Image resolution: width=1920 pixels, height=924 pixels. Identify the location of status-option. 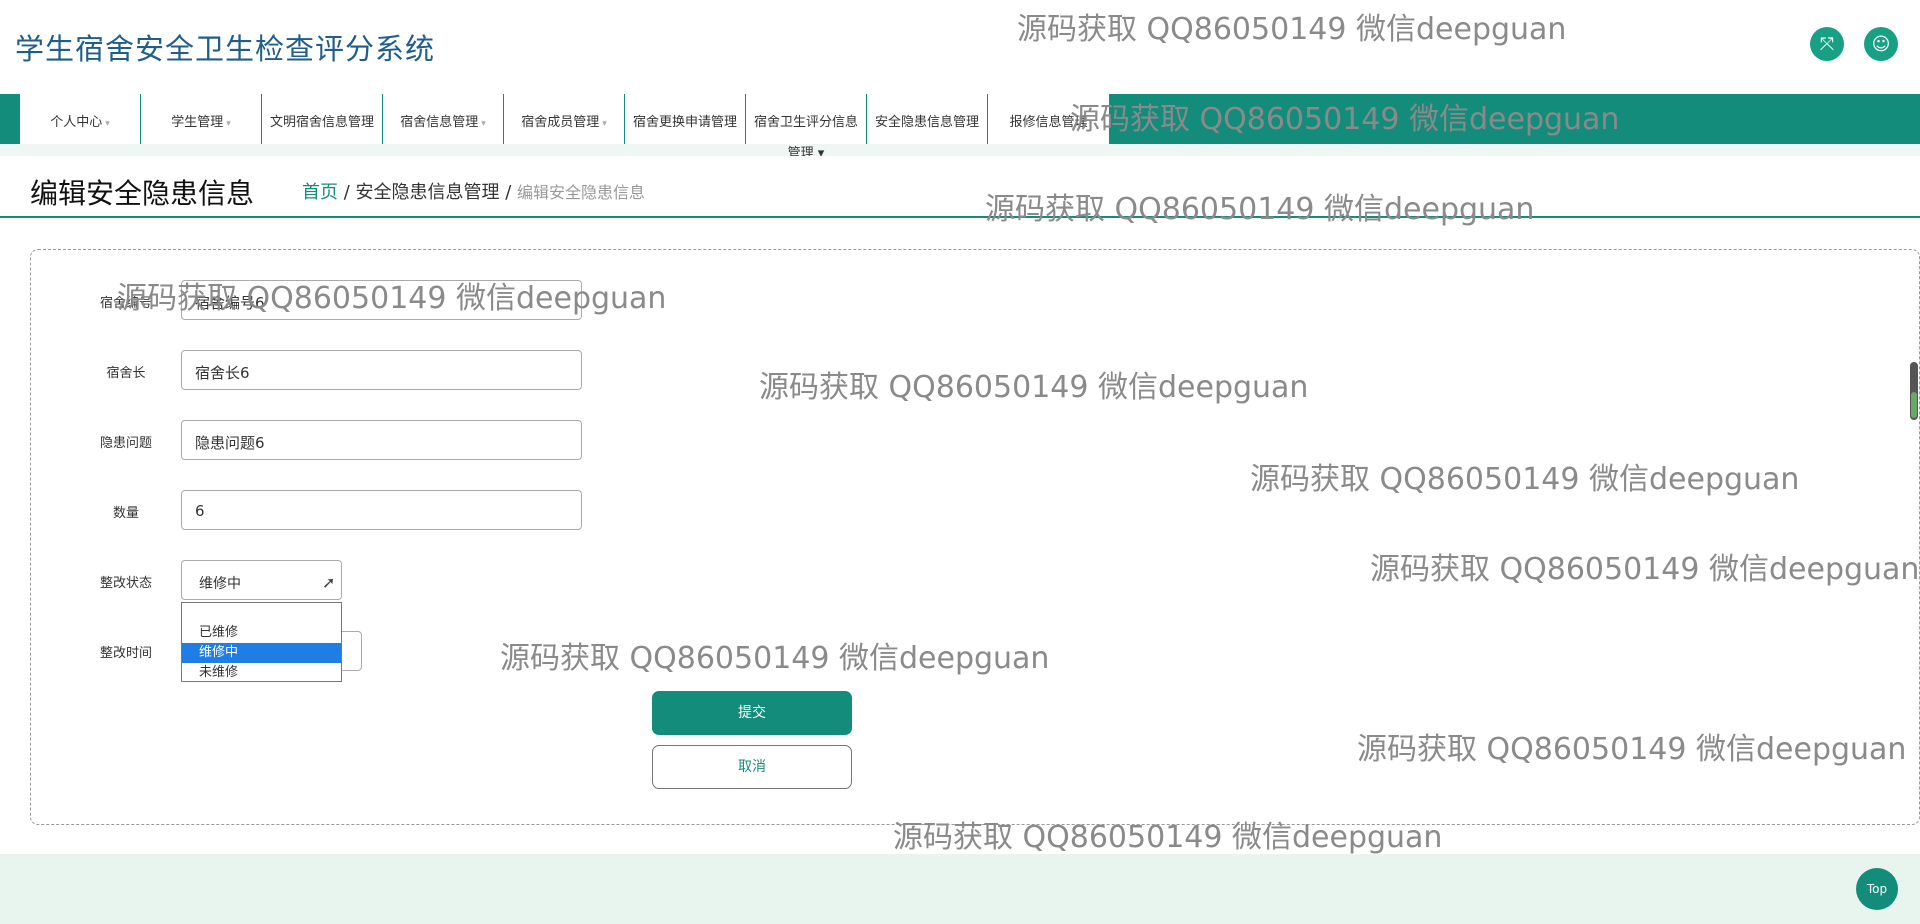
(261, 613).